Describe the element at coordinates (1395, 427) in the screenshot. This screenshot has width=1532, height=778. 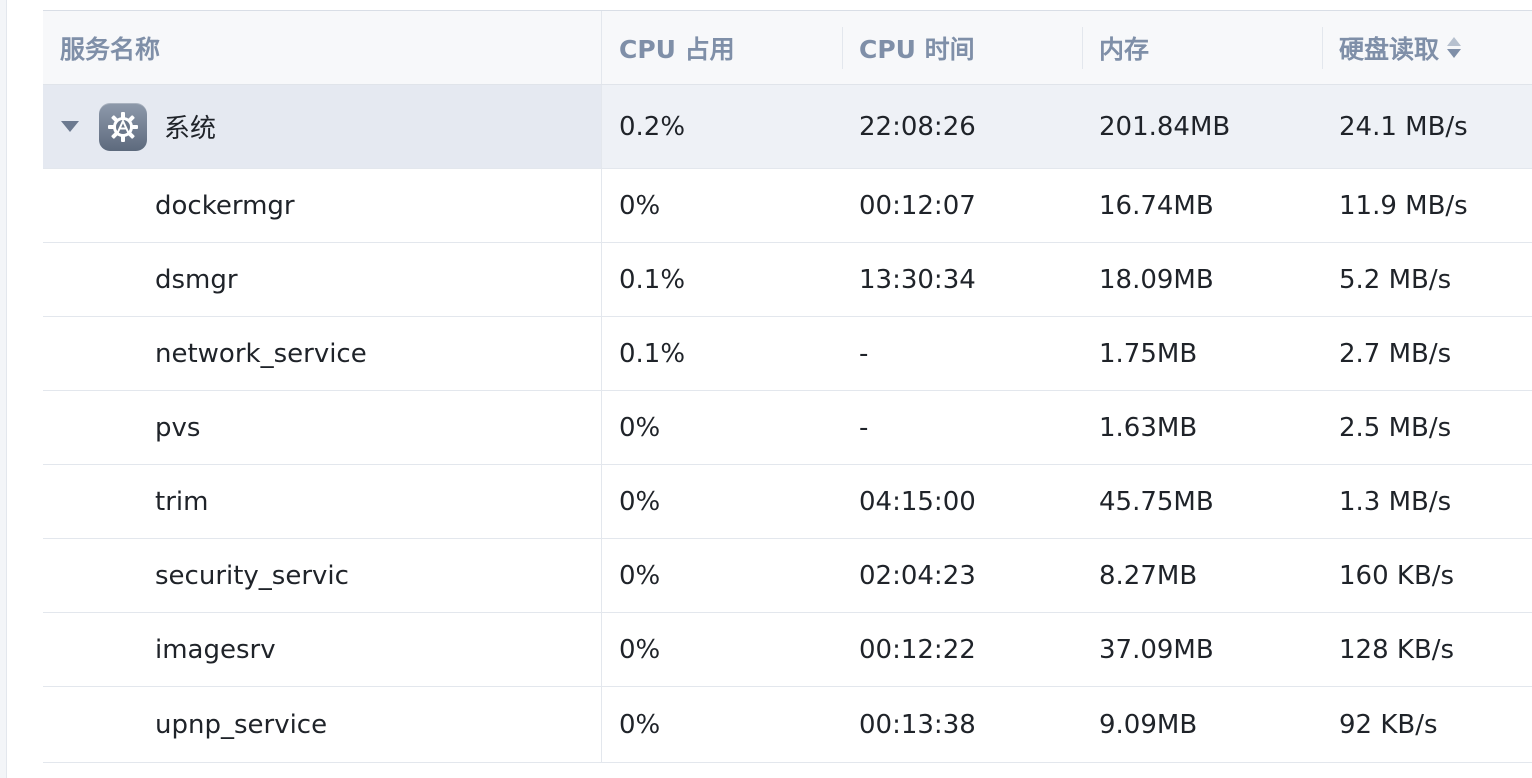
I see `disk-read: 2.5 MB/s` at that location.